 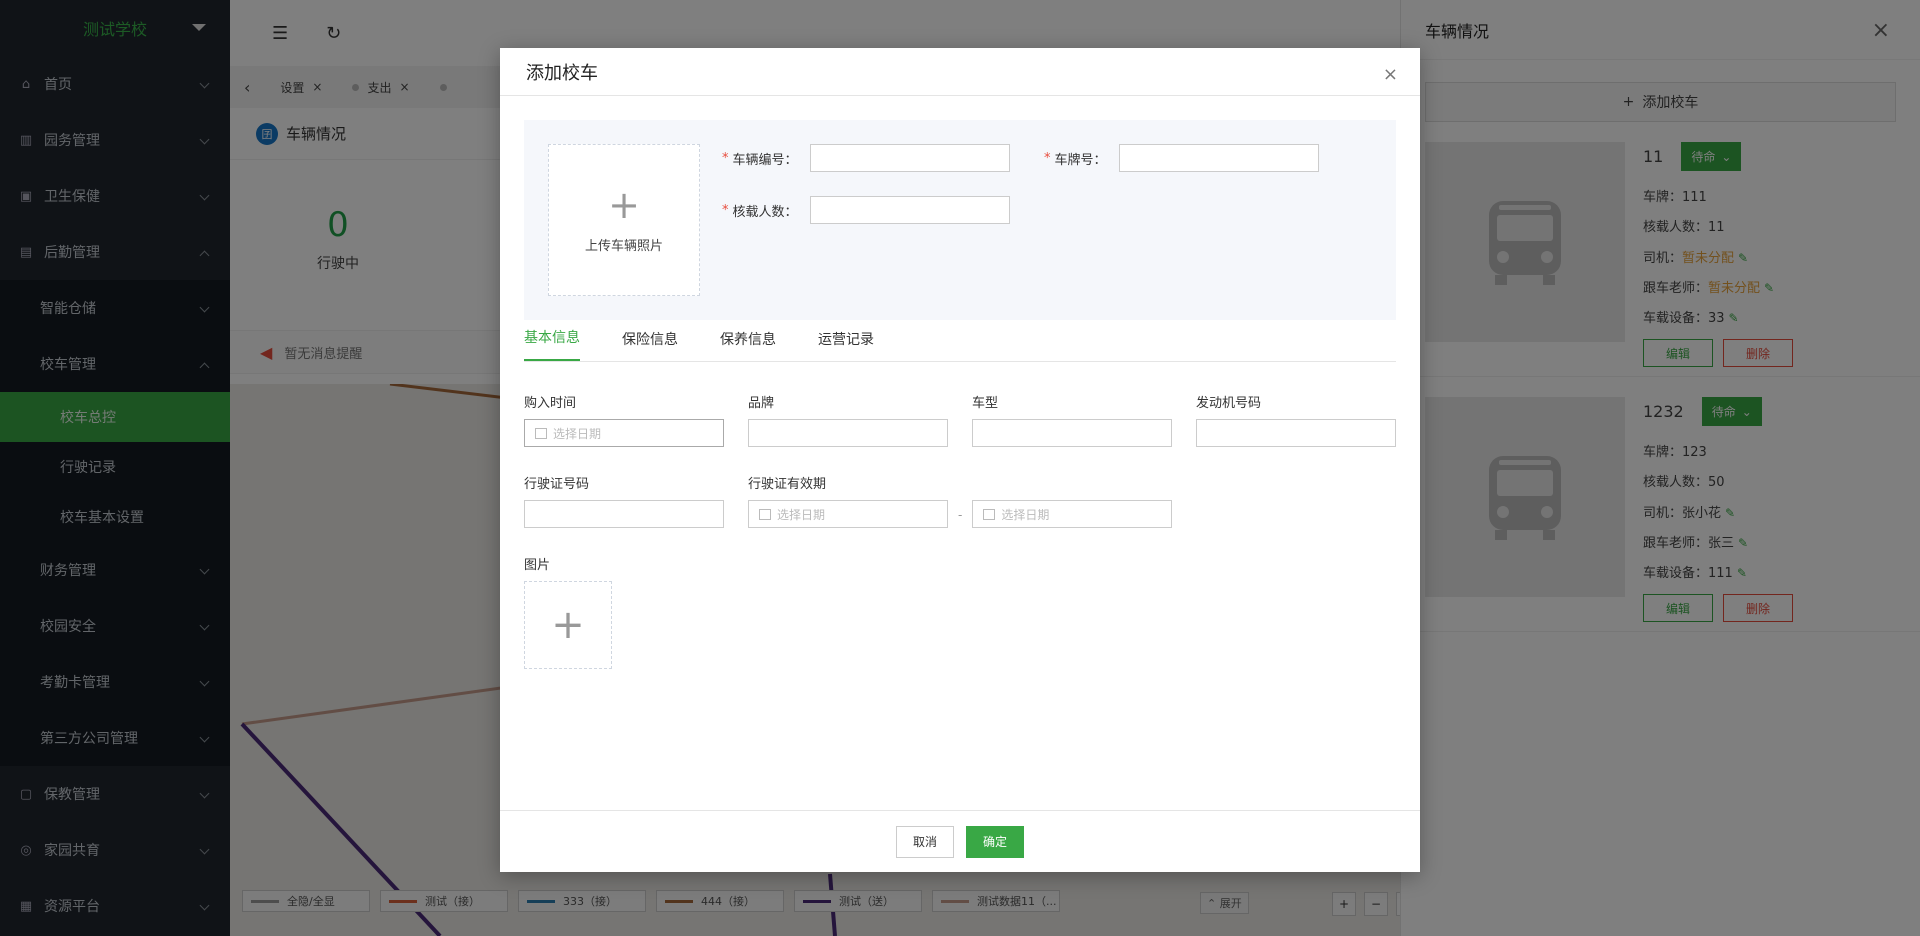 What do you see at coordinates (848, 514) in the screenshot?
I see `license-start-date-picker: 选择日期` at bounding box center [848, 514].